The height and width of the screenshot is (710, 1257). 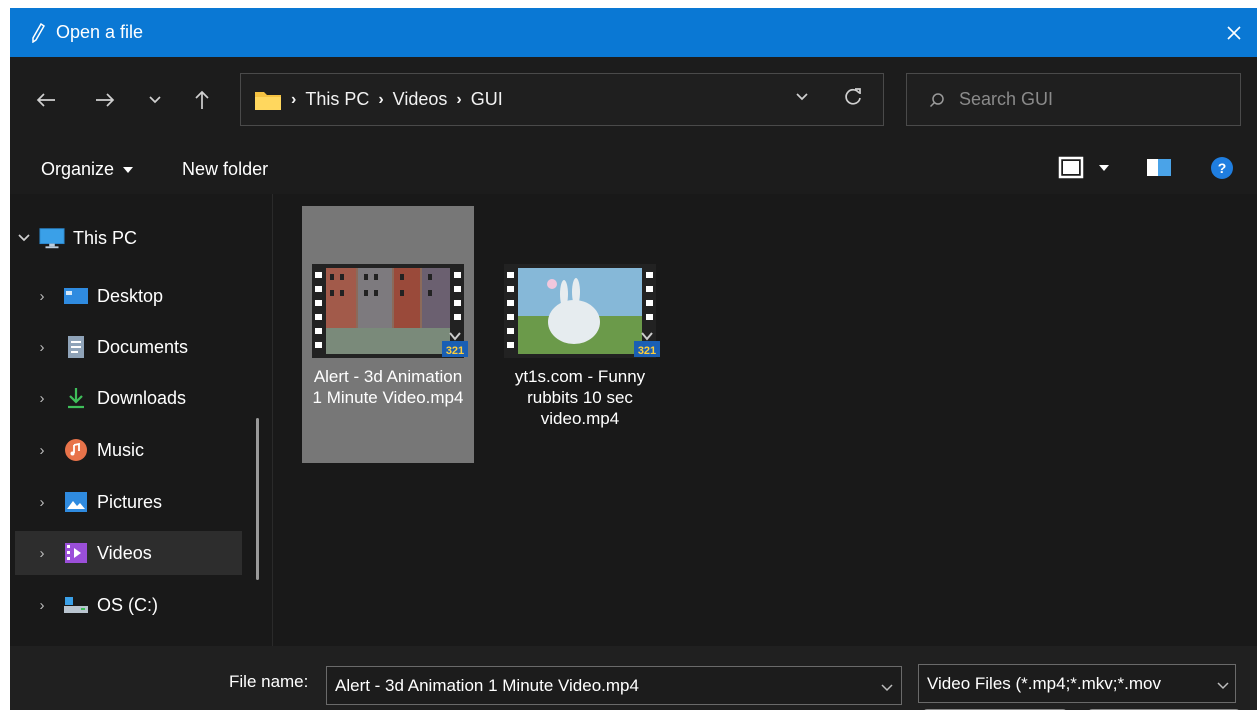 I want to click on sidebar-item-label: Documents, so click(x=143, y=346).